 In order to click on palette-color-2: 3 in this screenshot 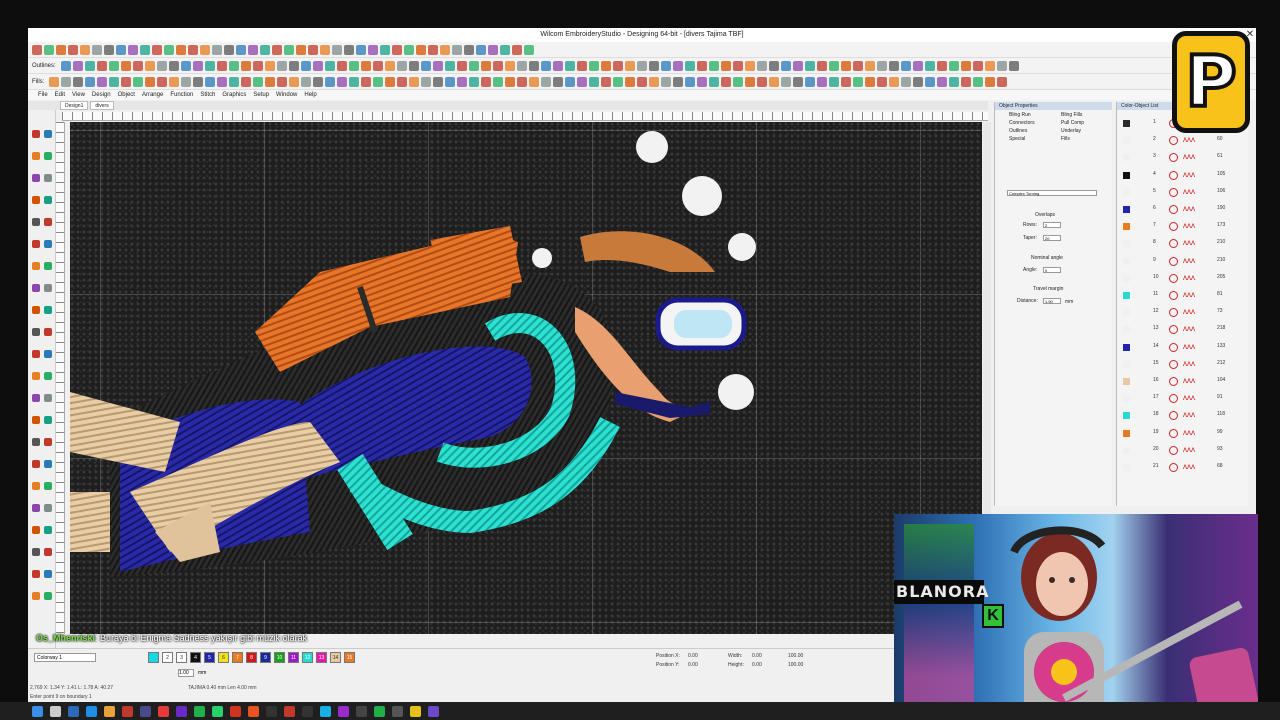, I will do `click(181, 657)`.